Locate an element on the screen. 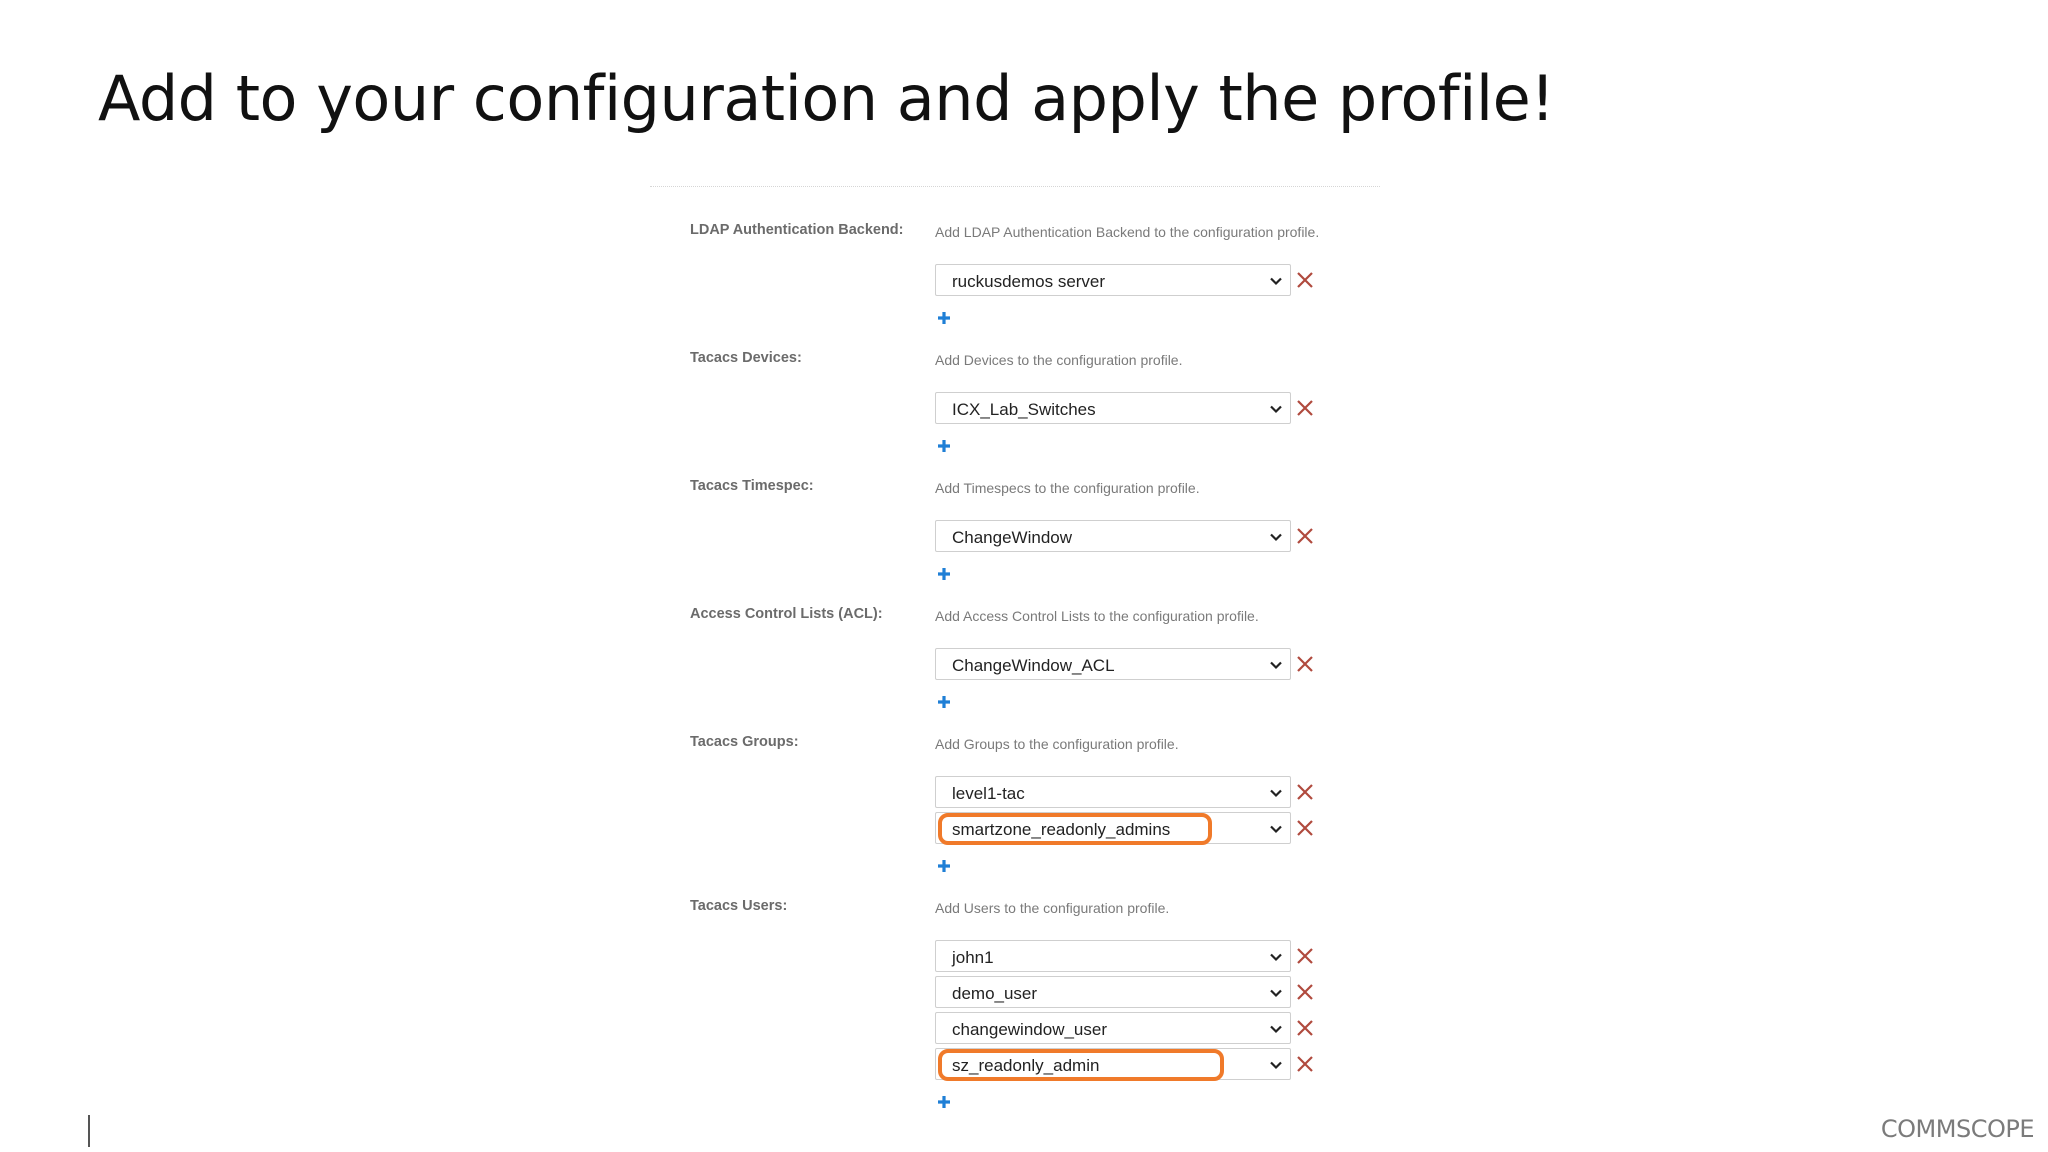 The height and width of the screenshot is (1152, 2048). select-row-ldap: ruckusdemos server is located at coordinates (1130, 281).